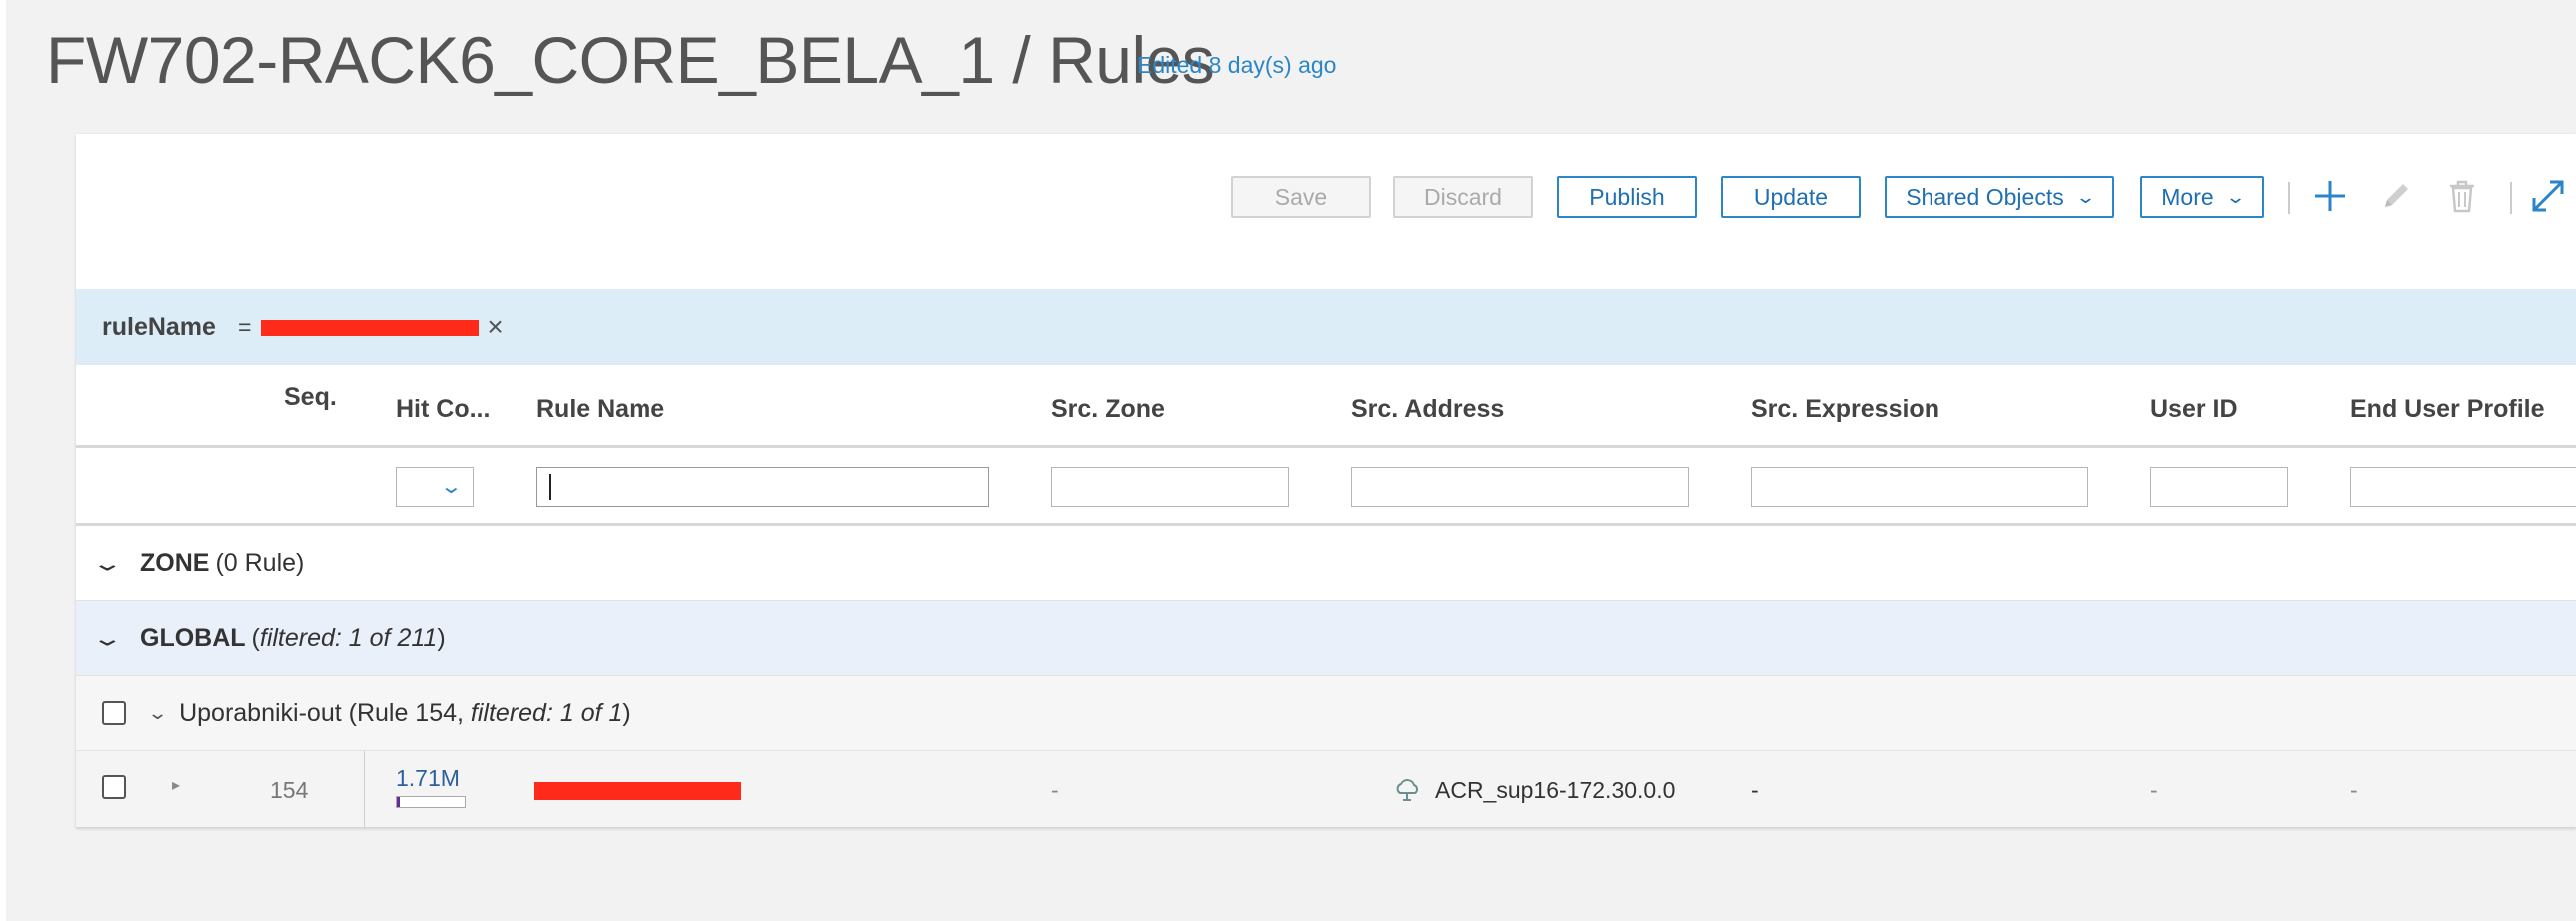 Image resolution: width=2576 pixels, height=921 pixels. What do you see at coordinates (114, 787) in the screenshot?
I see `row-checkbox` at bounding box center [114, 787].